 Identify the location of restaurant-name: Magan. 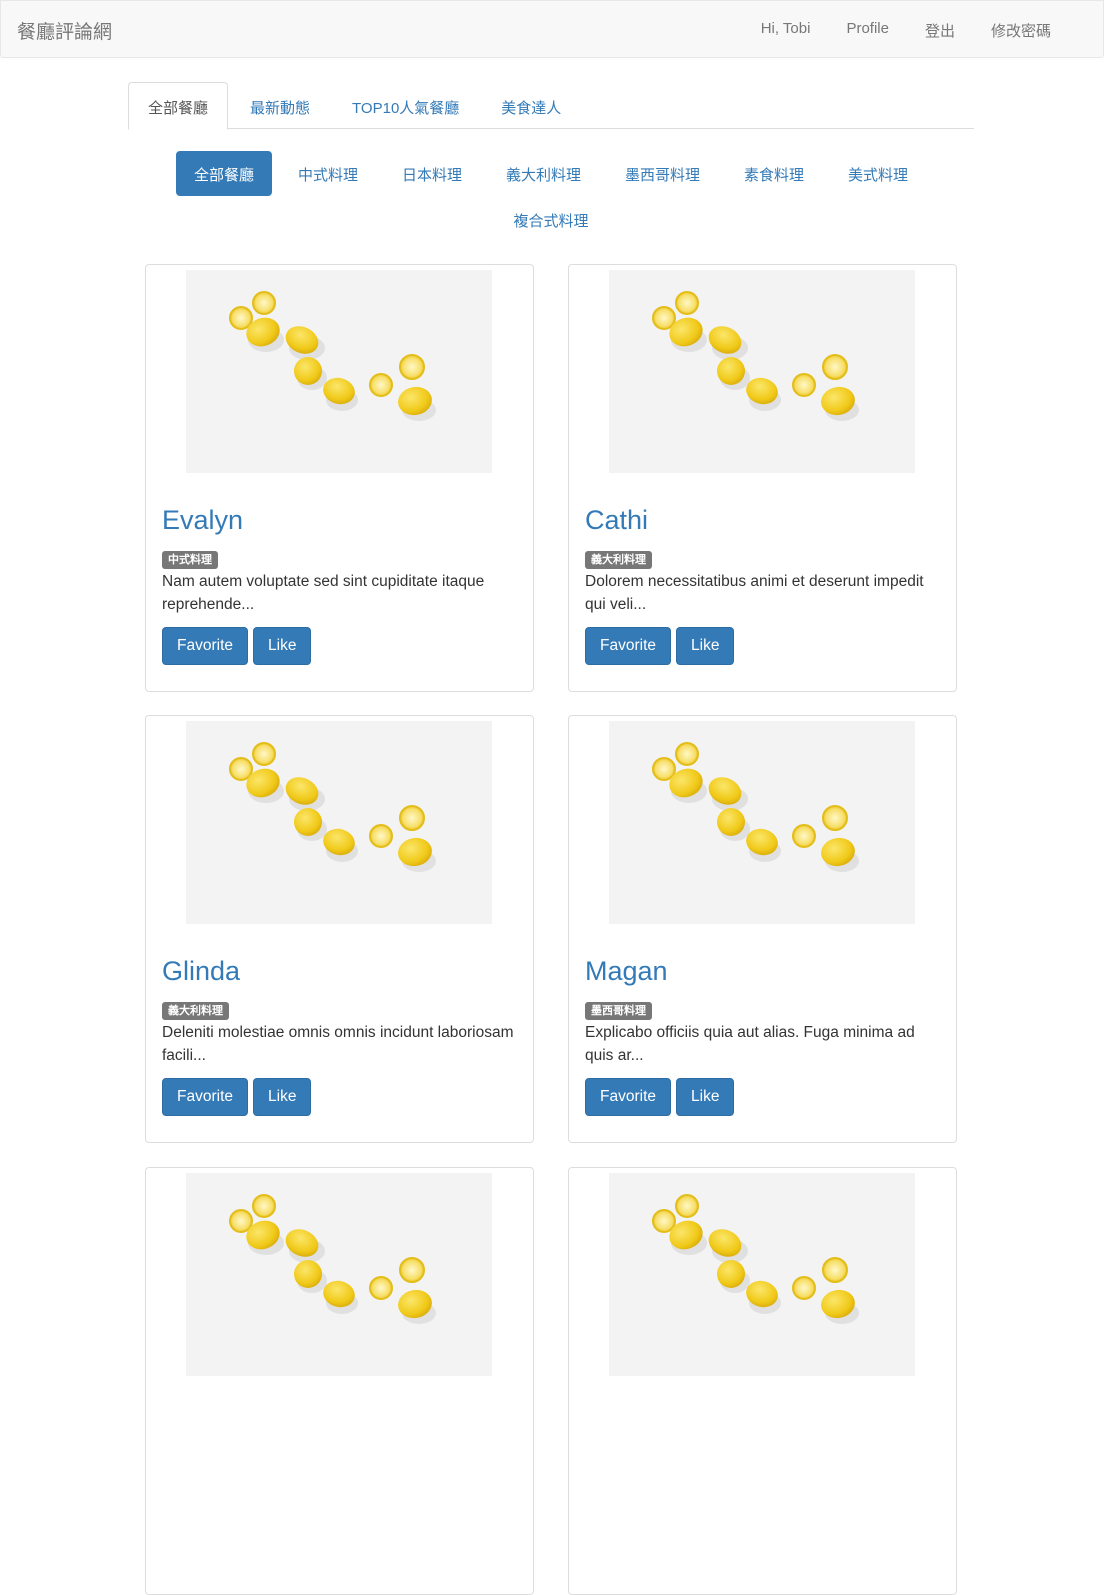
(626, 971).